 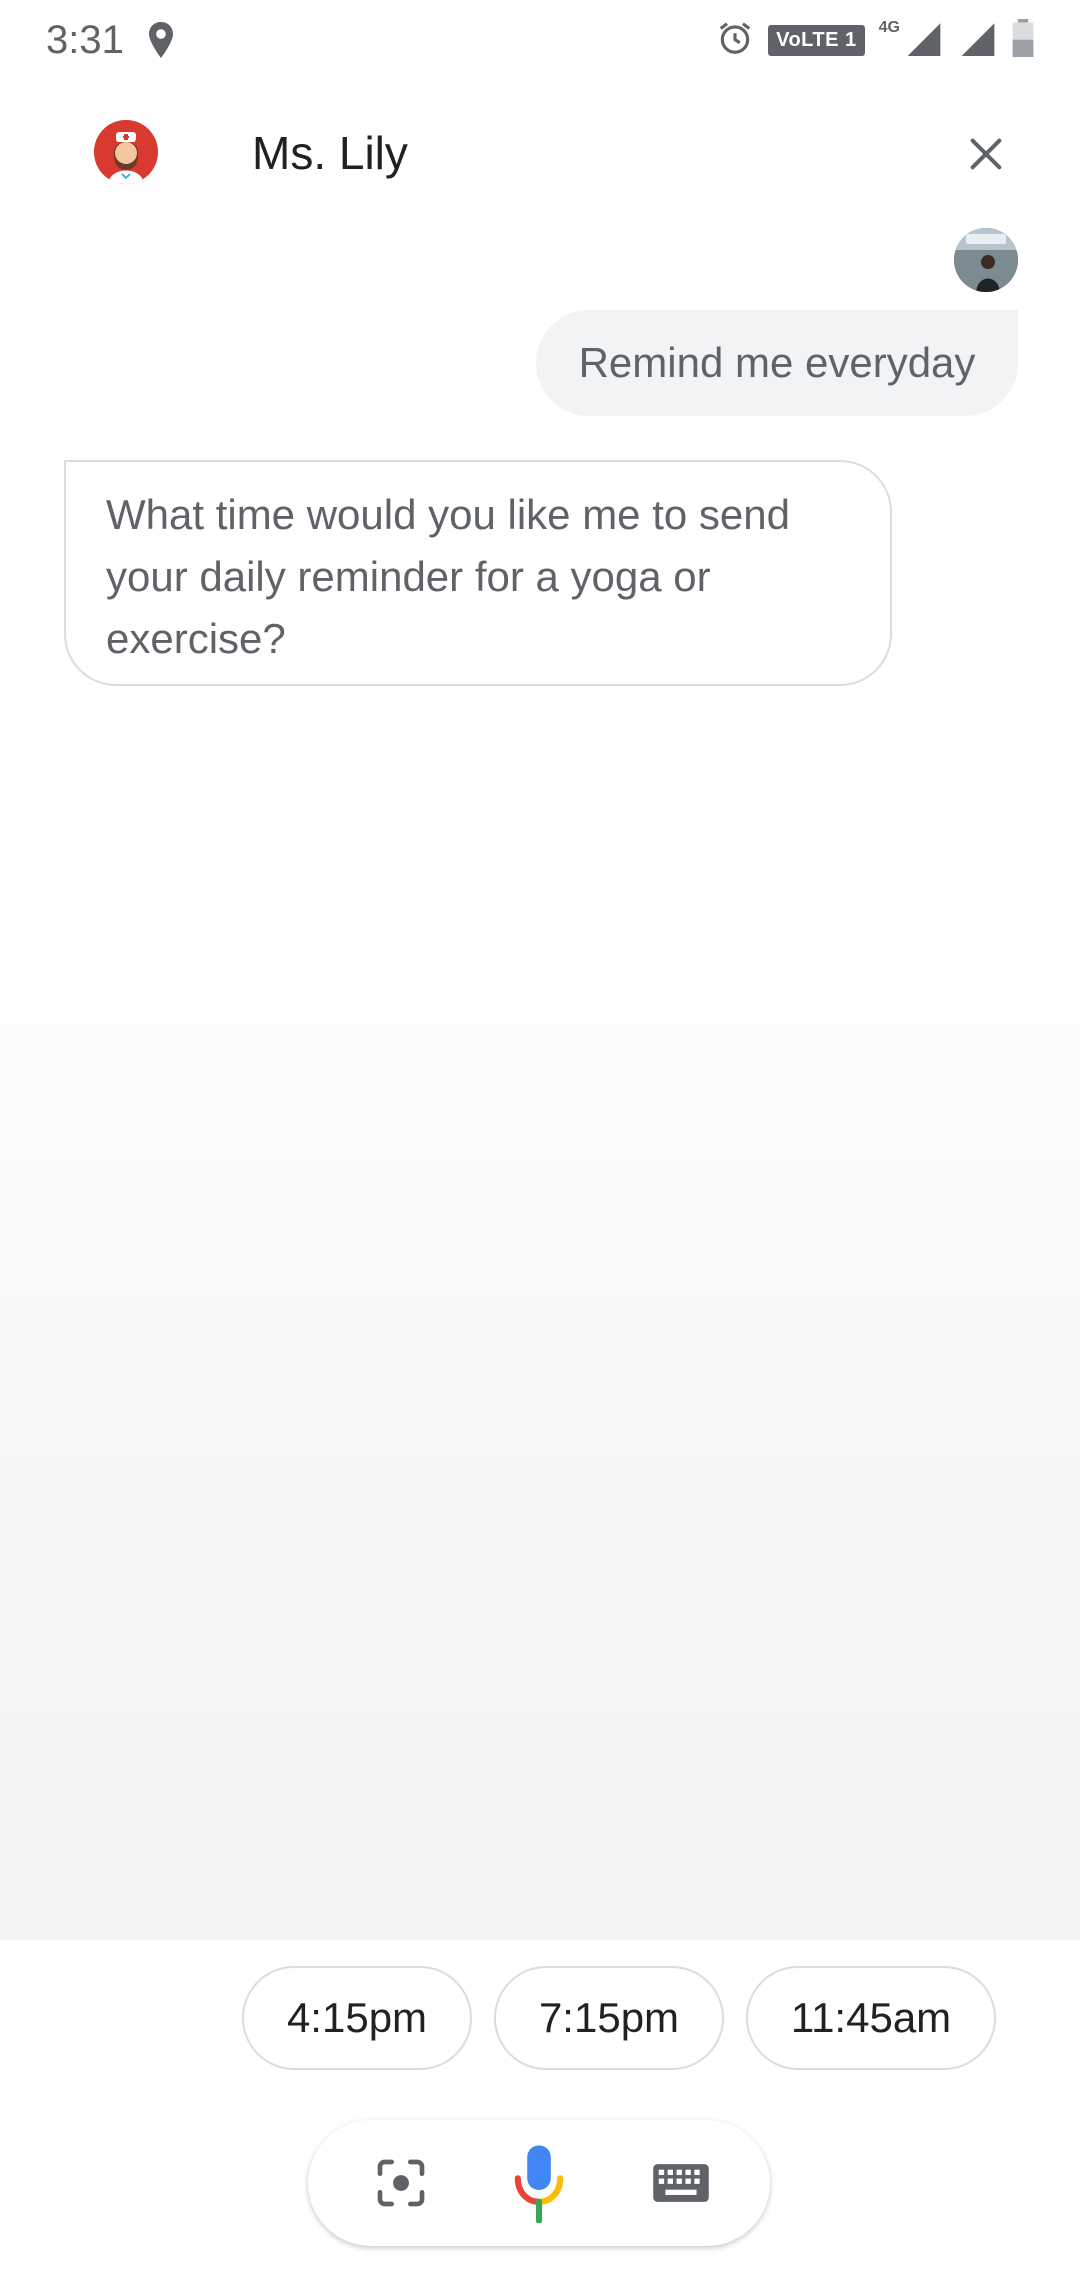 I want to click on lens-icon, so click(x=401, y=2183).